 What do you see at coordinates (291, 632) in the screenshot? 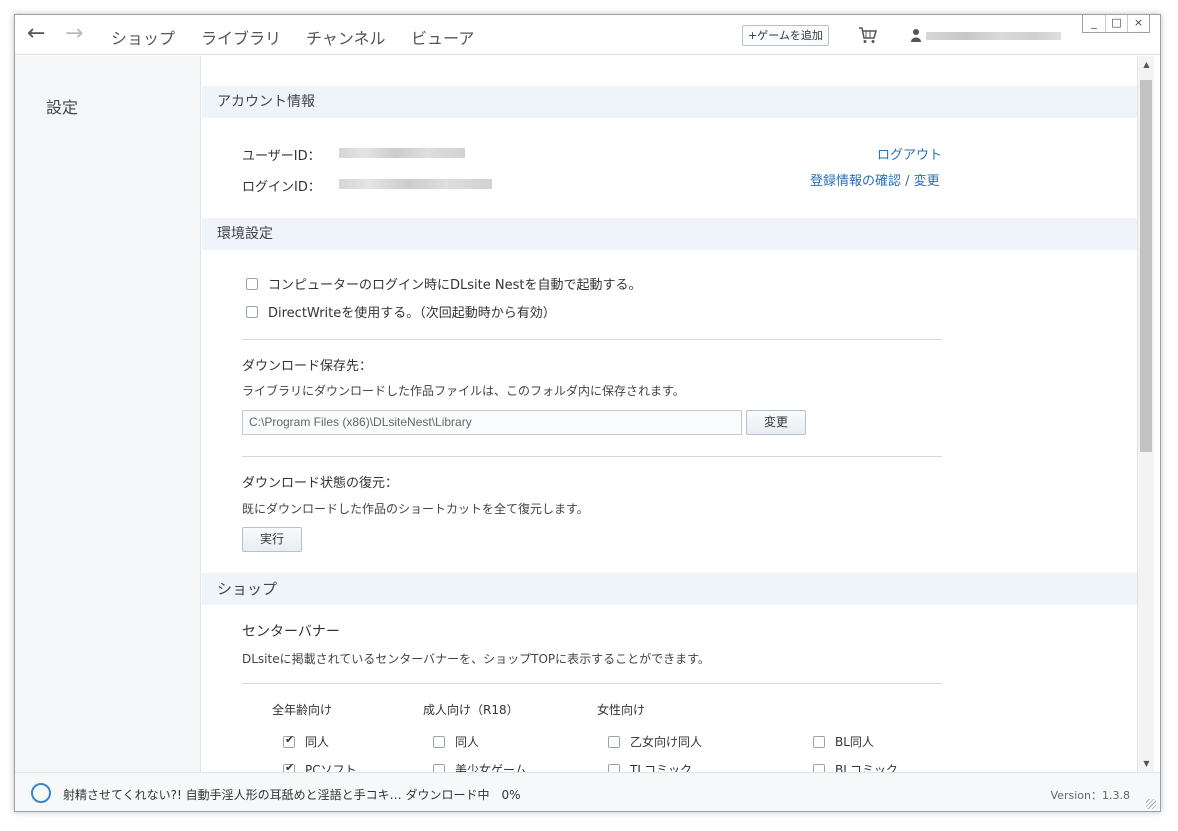
I see `center-banner-title: センターバナー` at bounding box center [291, 632].